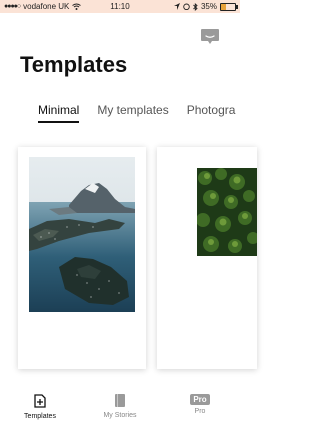 The height and width of the screenshot is (427, 320). I want to click on chat-button, so click(210, 37).